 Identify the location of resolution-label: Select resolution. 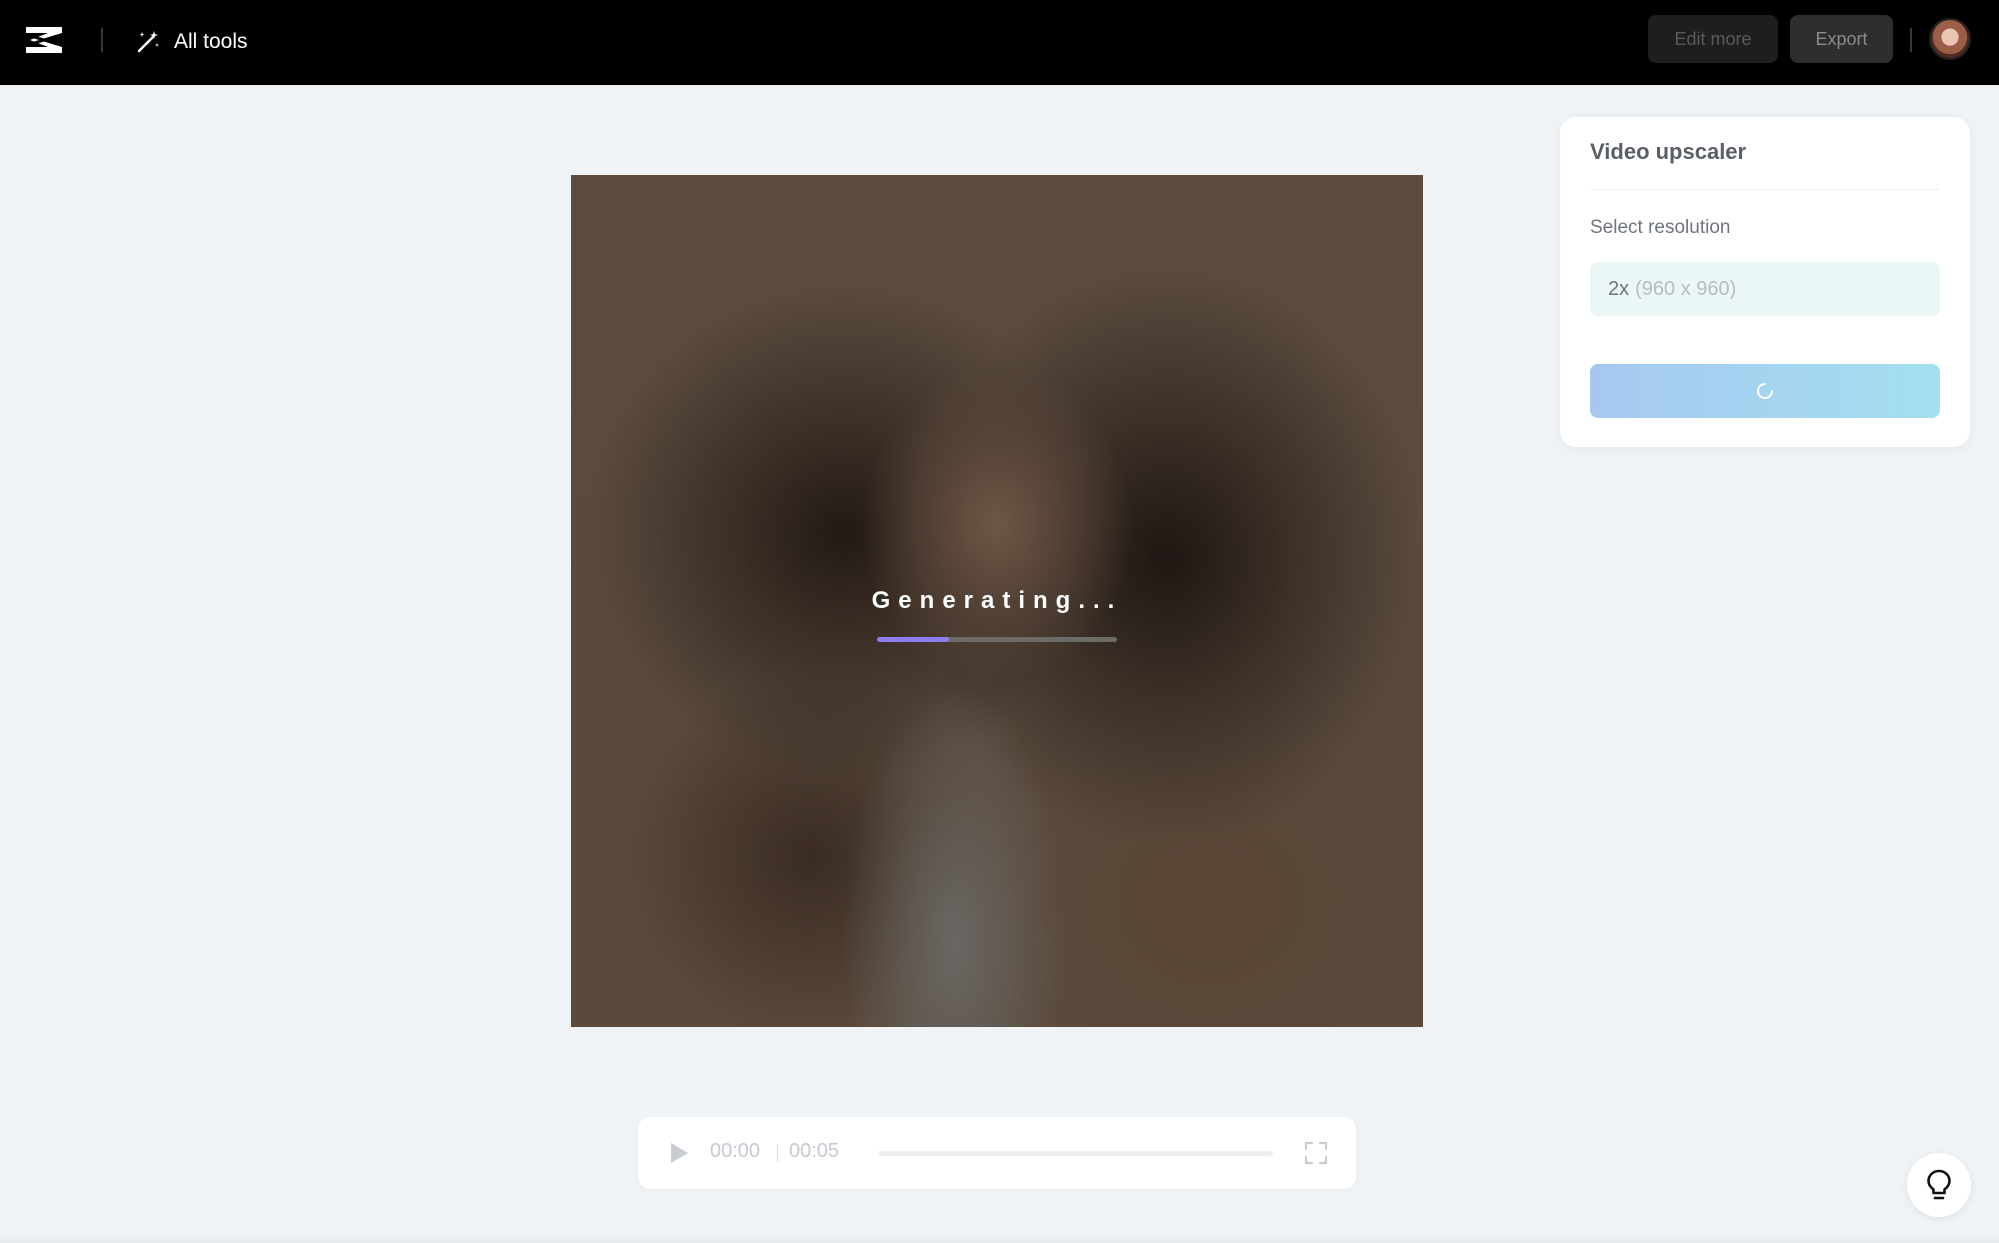
(1660, 227).